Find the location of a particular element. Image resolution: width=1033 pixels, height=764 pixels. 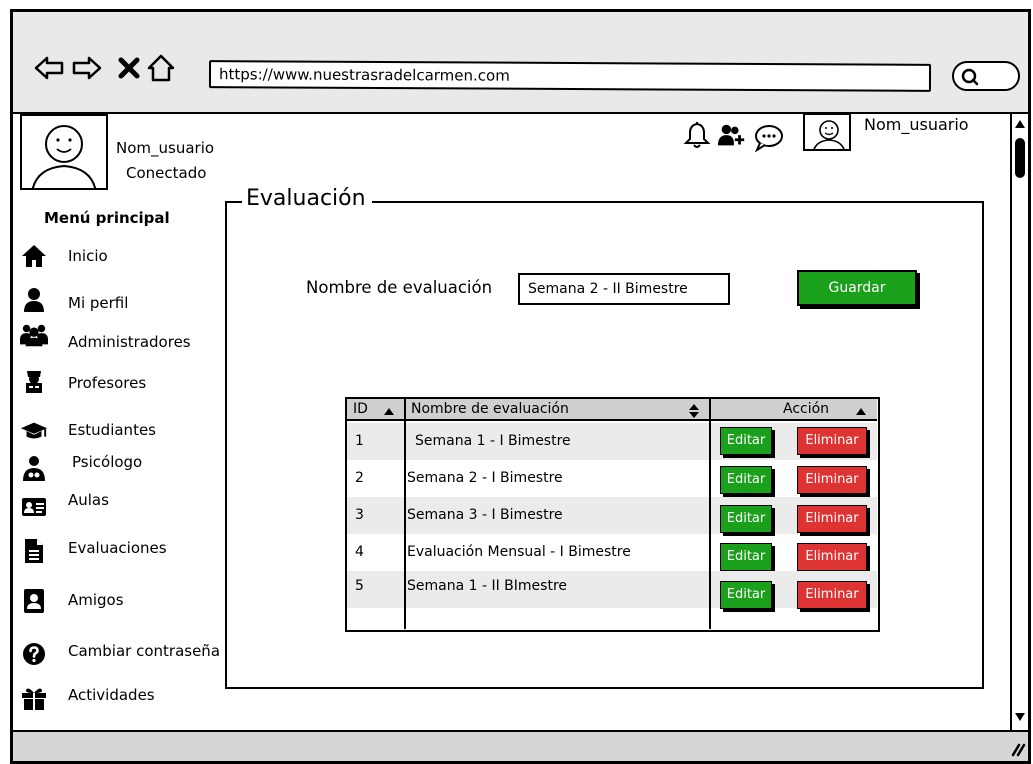

sidebar-item-label: Psicólogo is located at coordinates (107, 462).